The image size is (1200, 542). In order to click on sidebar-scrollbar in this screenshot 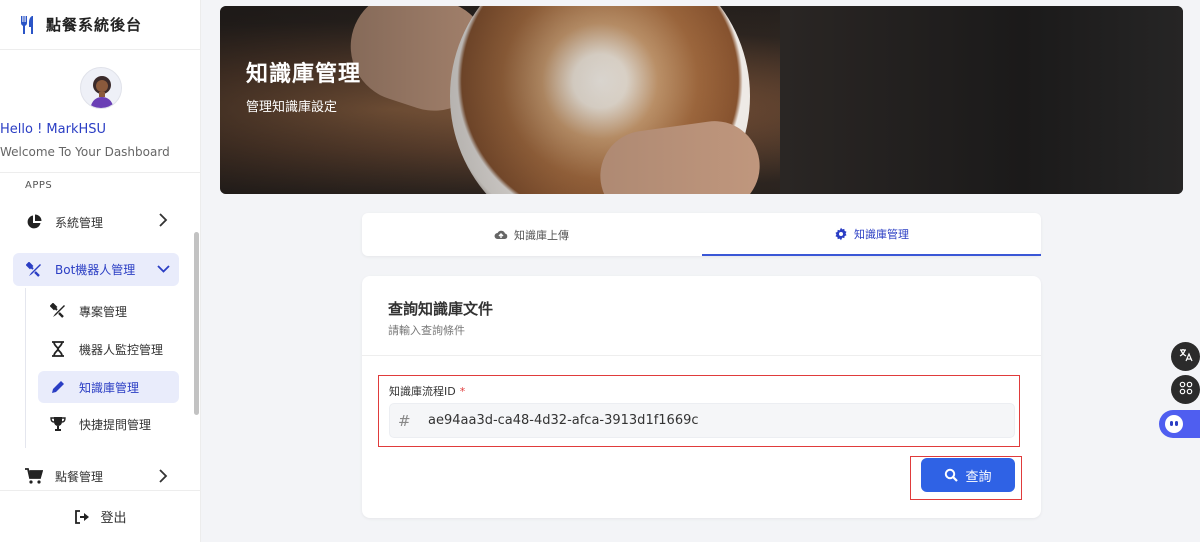, I will do `click(196, 323)`.